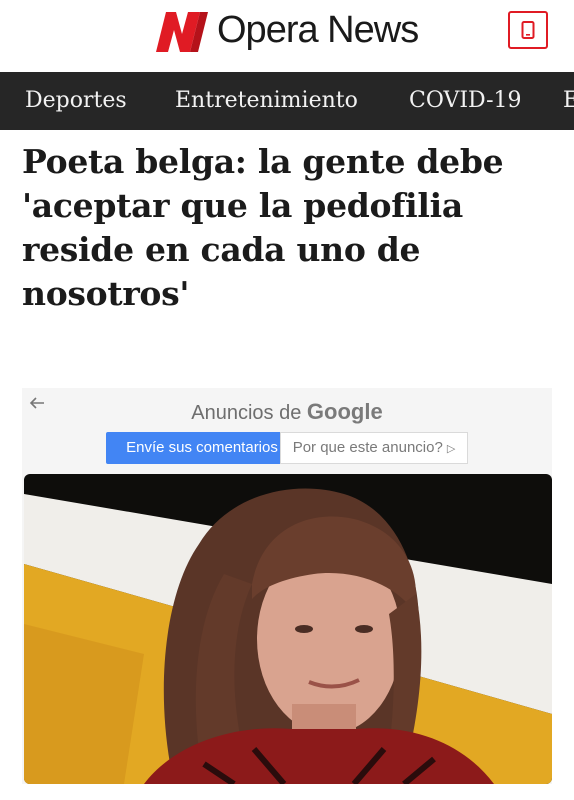 This screenshot has height=800, width=574. Describe the element at coordinates (106, 293) in the screenshot. I see `article-title-line: nosotros'` at that location.